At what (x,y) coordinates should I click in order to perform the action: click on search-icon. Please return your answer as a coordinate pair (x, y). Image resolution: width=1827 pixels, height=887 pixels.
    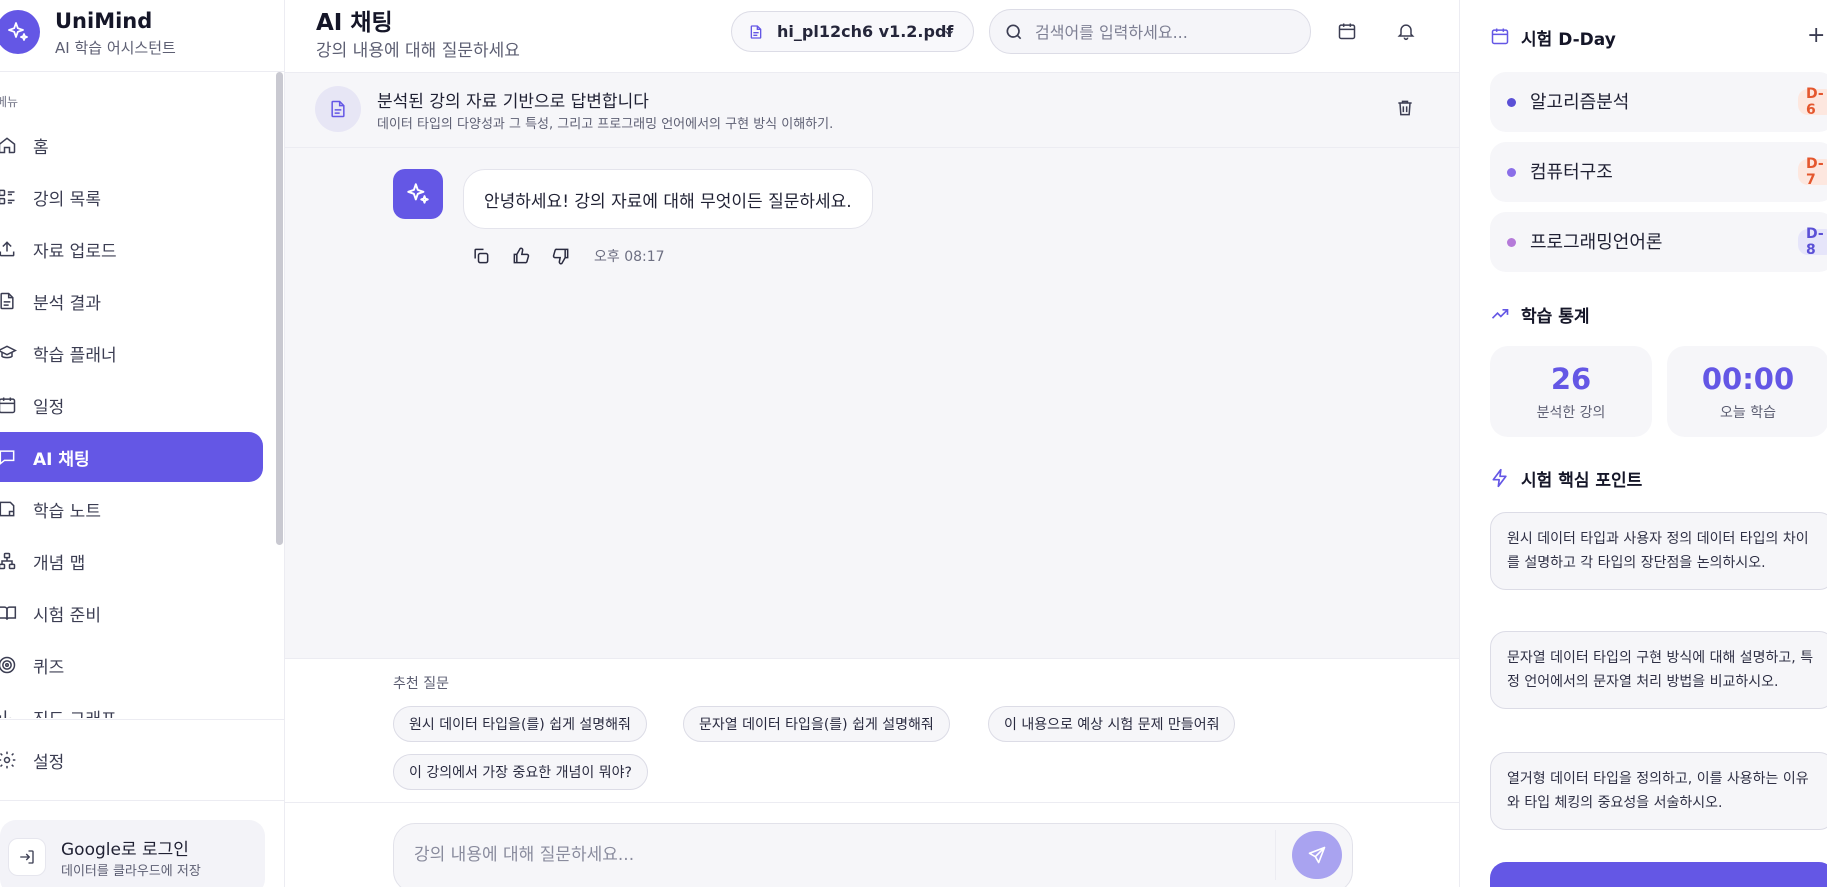
    Looking at the image, I should click on (1014, 32).